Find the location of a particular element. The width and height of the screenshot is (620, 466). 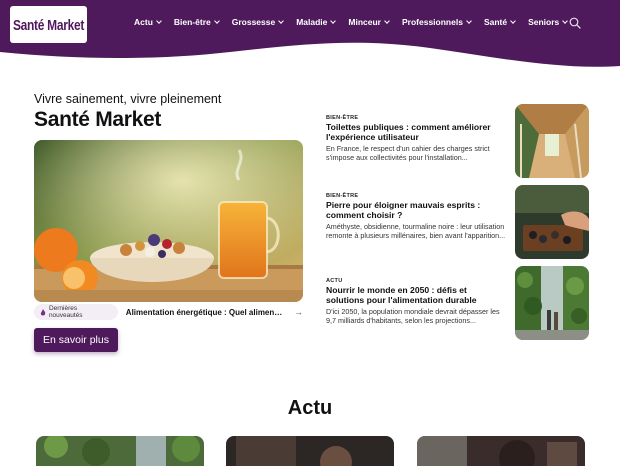

vertical-garden-illustration is located at coordinates (552, 303).